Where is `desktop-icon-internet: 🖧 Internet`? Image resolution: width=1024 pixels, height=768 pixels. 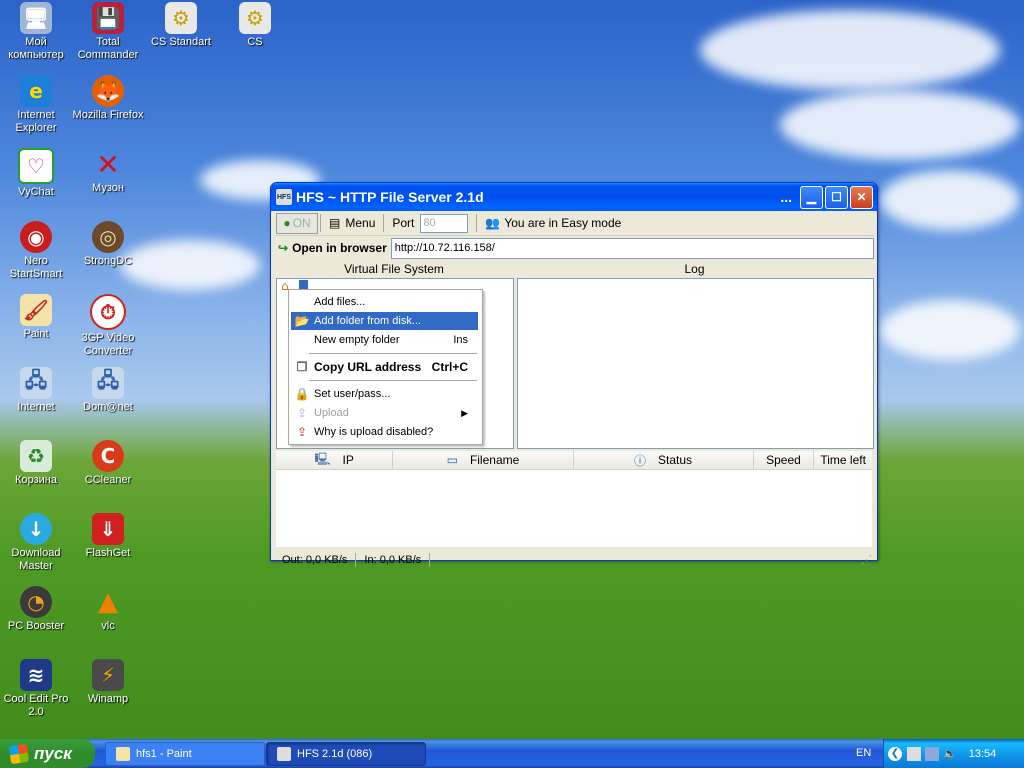
desktop-icon-internet: 🖧 Internet is located at coordinates (36, 390).